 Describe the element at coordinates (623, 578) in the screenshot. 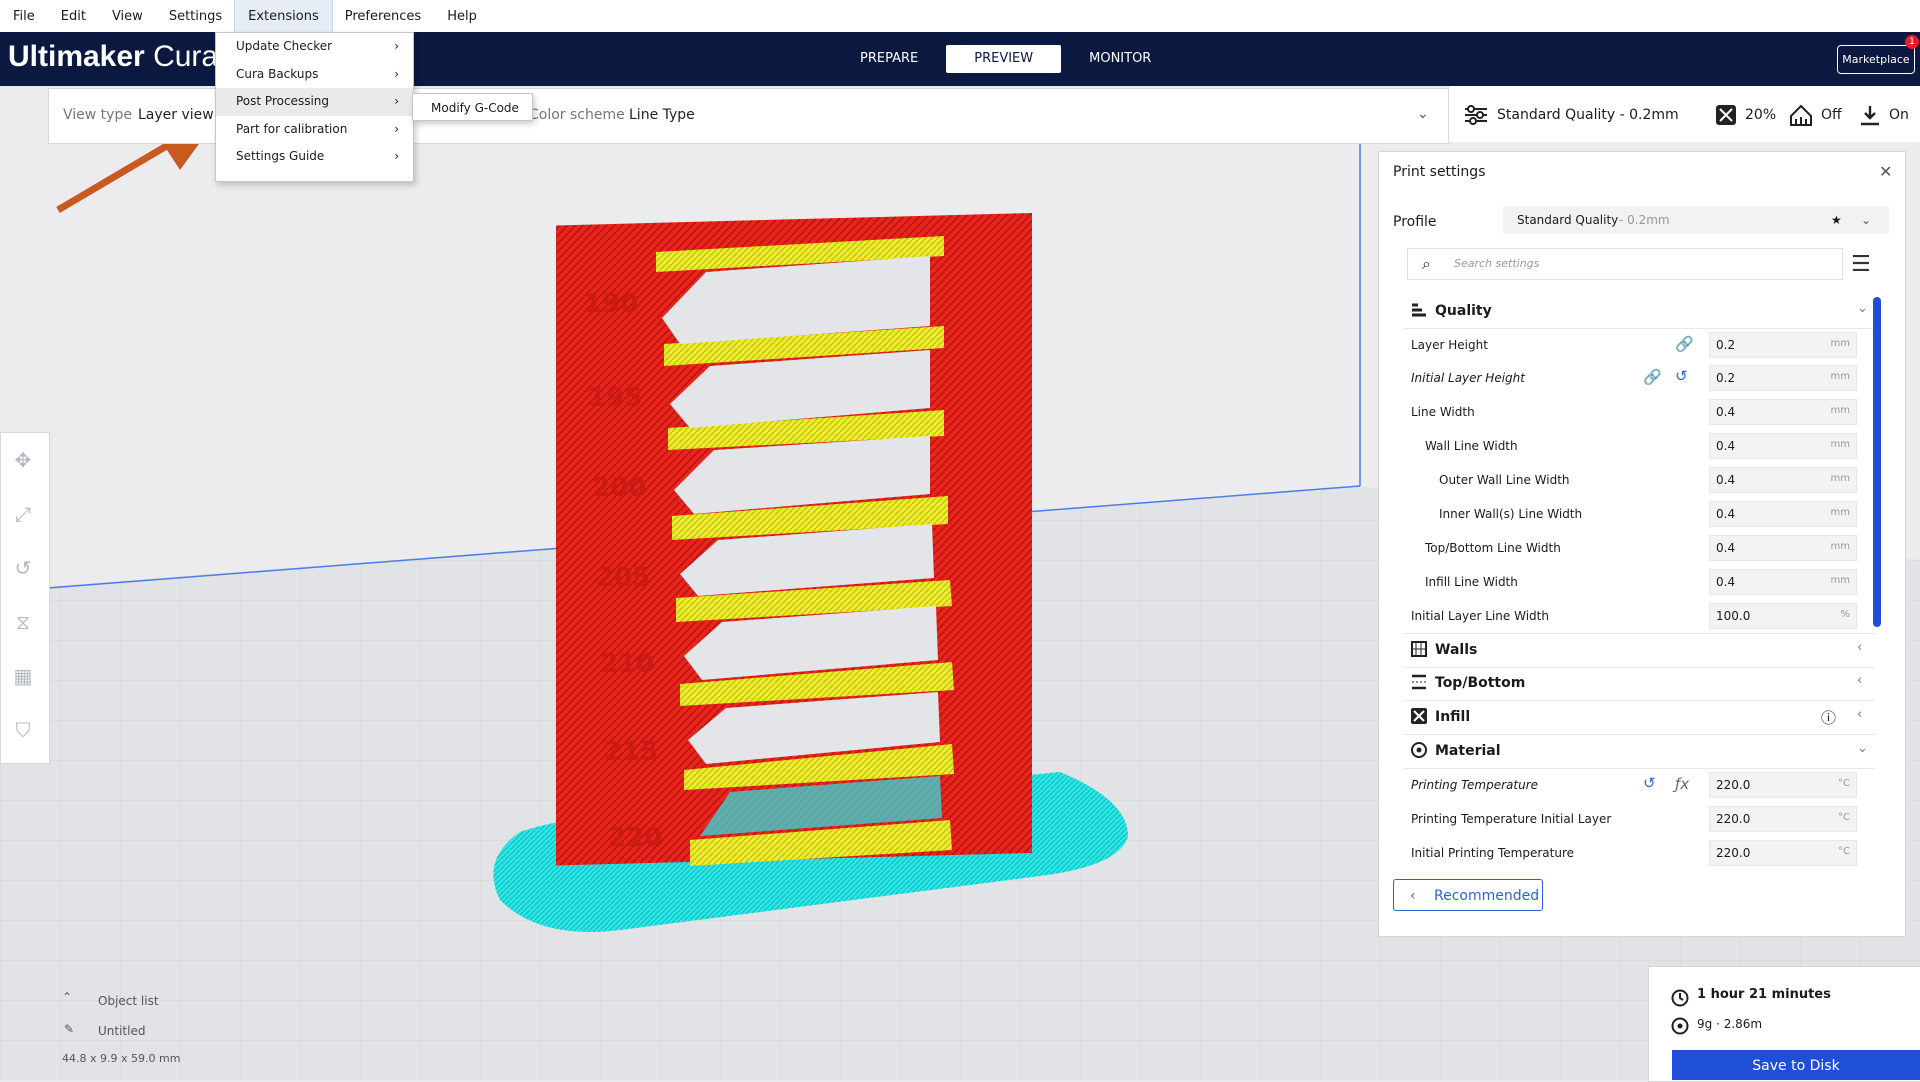

I see `tower-label: 205` at that location.